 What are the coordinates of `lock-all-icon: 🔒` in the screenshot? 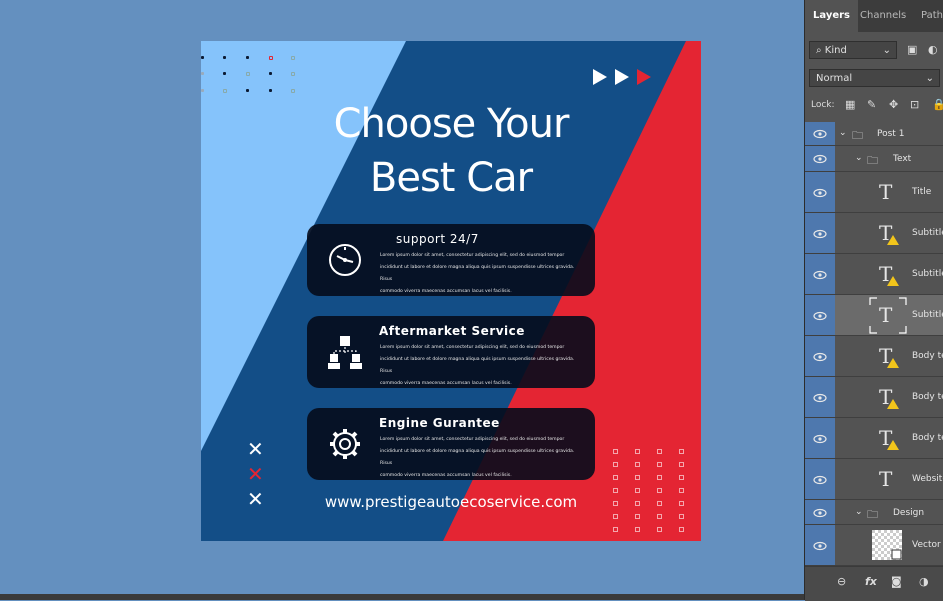 It's located at (937, 104).